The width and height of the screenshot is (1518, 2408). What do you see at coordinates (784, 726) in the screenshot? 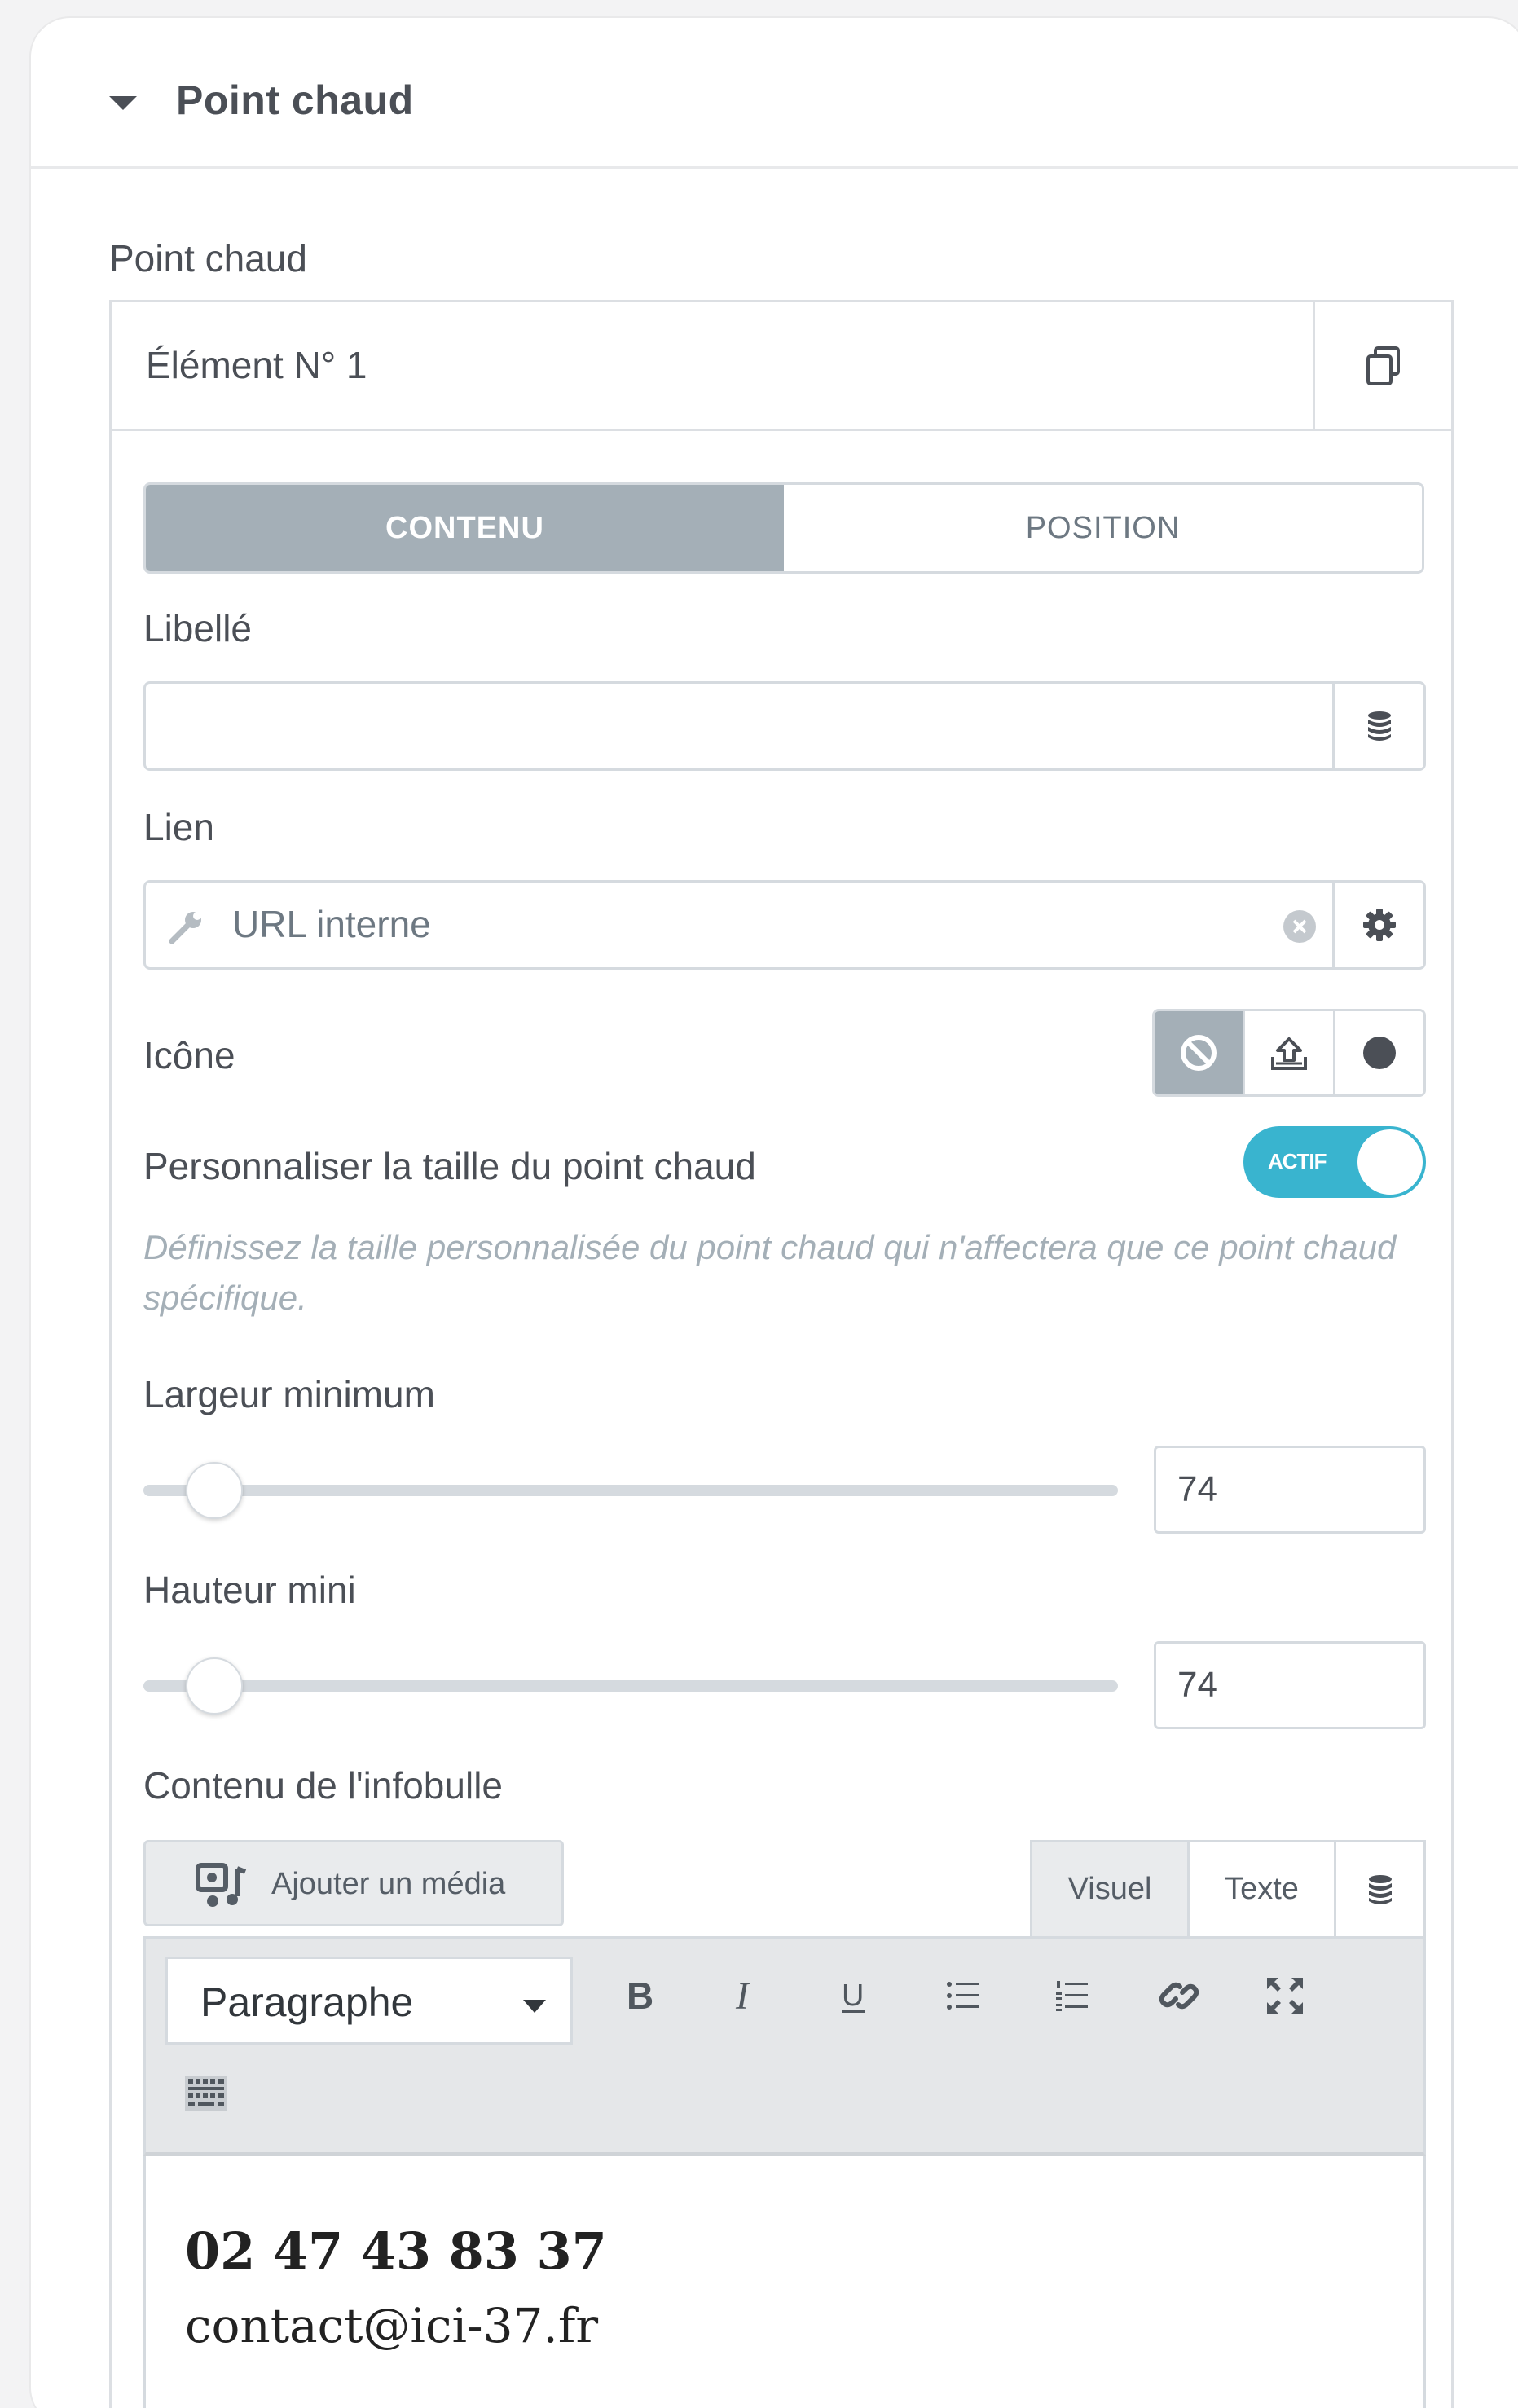
I see `libelle-field` at bounding box center [784, 726].